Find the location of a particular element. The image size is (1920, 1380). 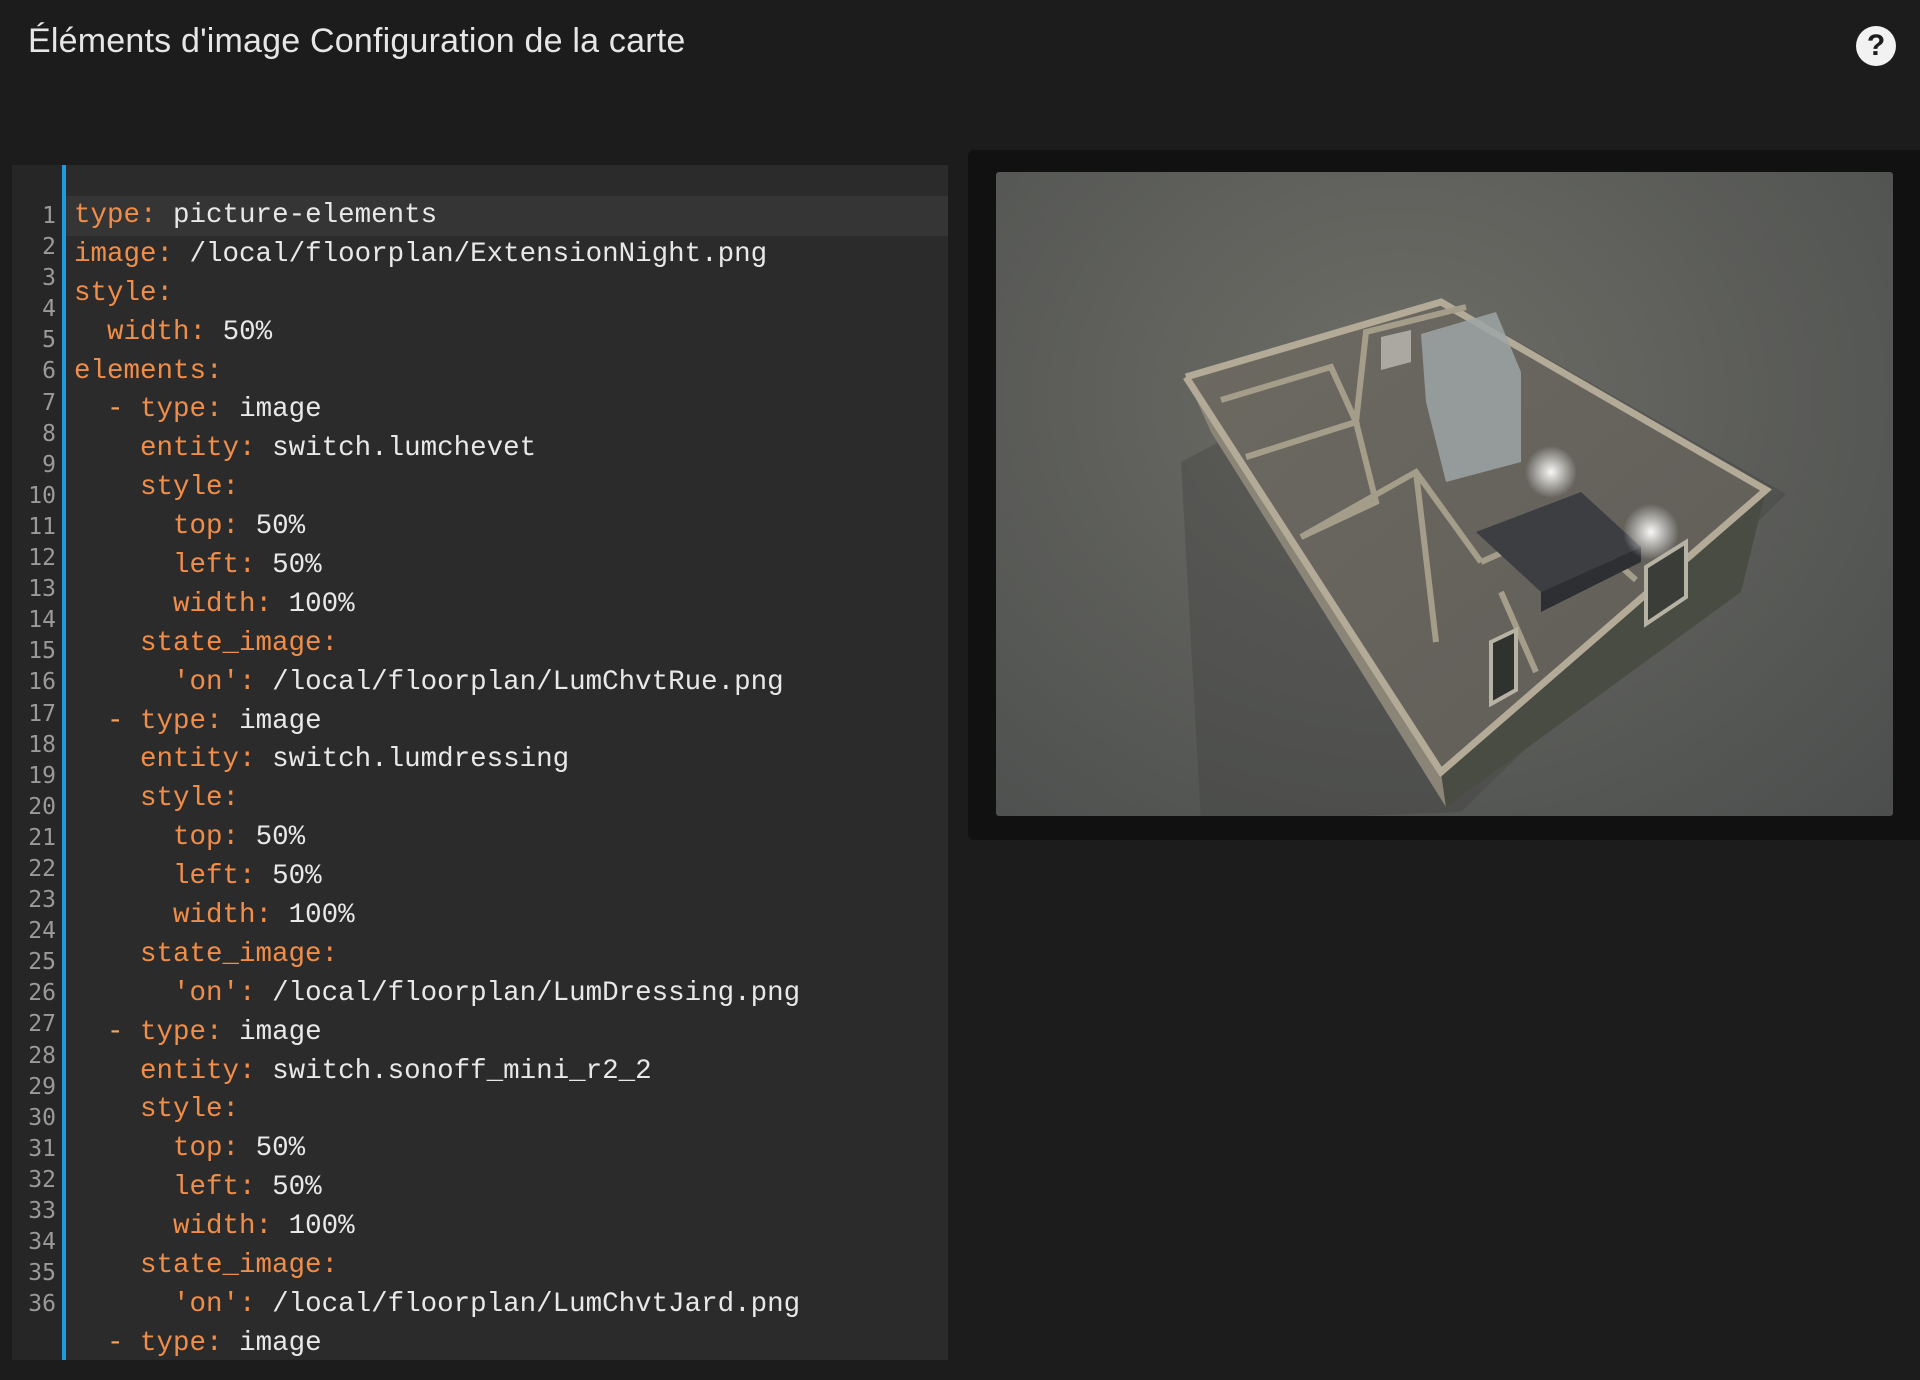

yaml-value: /local/floorplan/LumChvtJard.png is located at coordinates (536, 1304).